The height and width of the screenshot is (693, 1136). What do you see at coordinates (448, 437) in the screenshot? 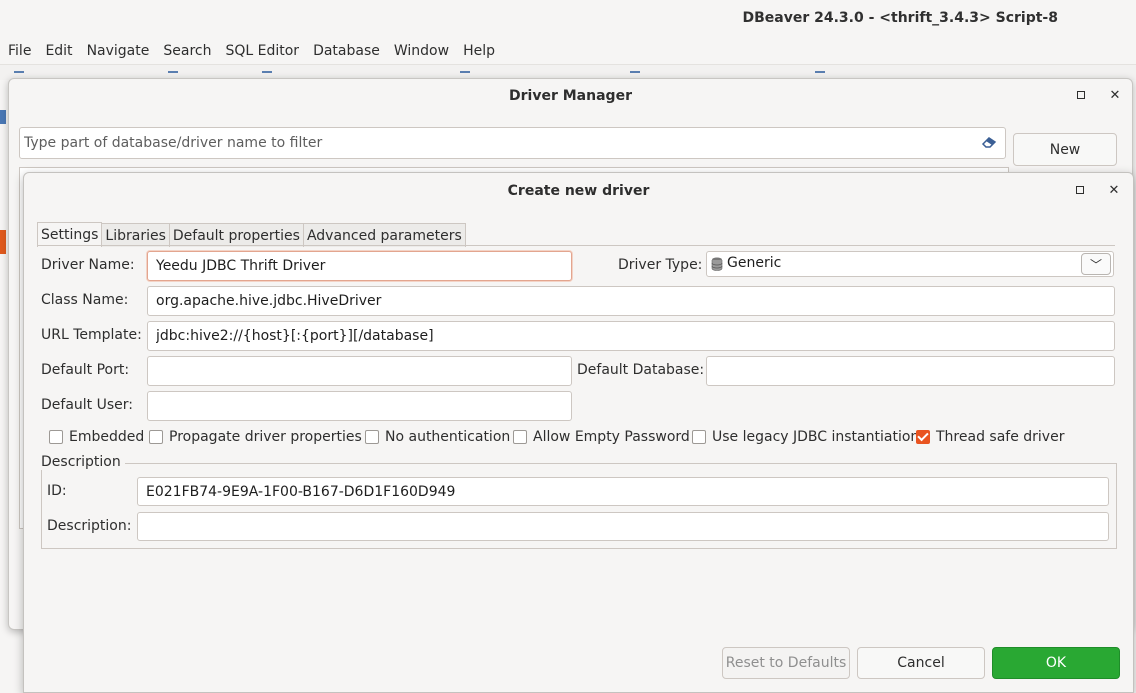
I see `no-authentication-label: No authentication` at bounding box center [448, 437].